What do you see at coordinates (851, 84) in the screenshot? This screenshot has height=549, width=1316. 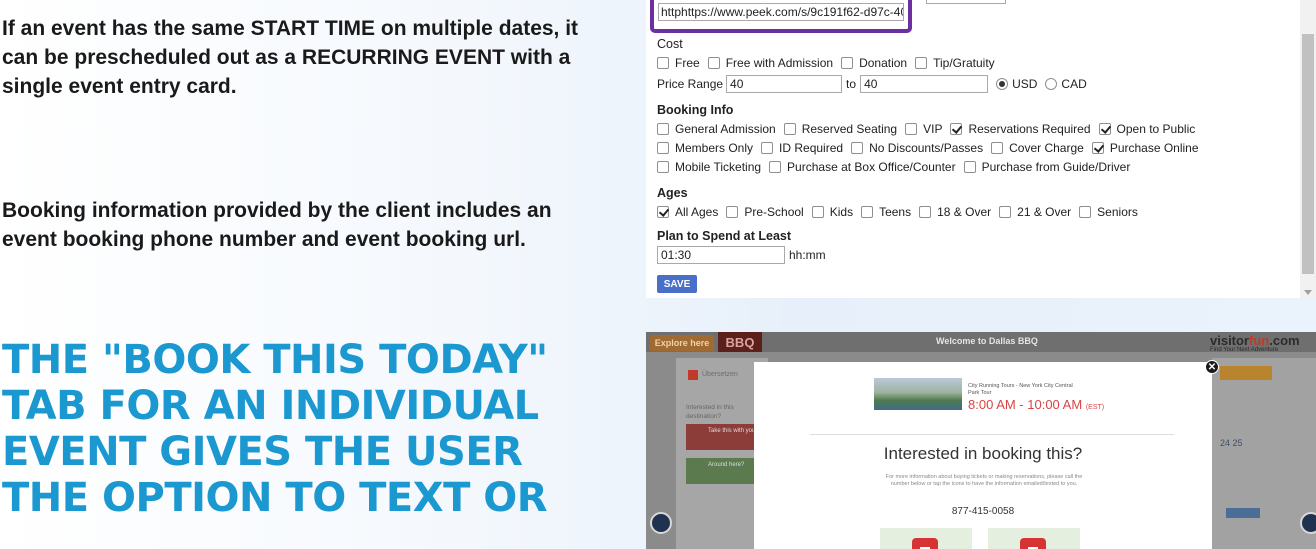 I see `price-to-label: to` at bounding box center [851, 84].